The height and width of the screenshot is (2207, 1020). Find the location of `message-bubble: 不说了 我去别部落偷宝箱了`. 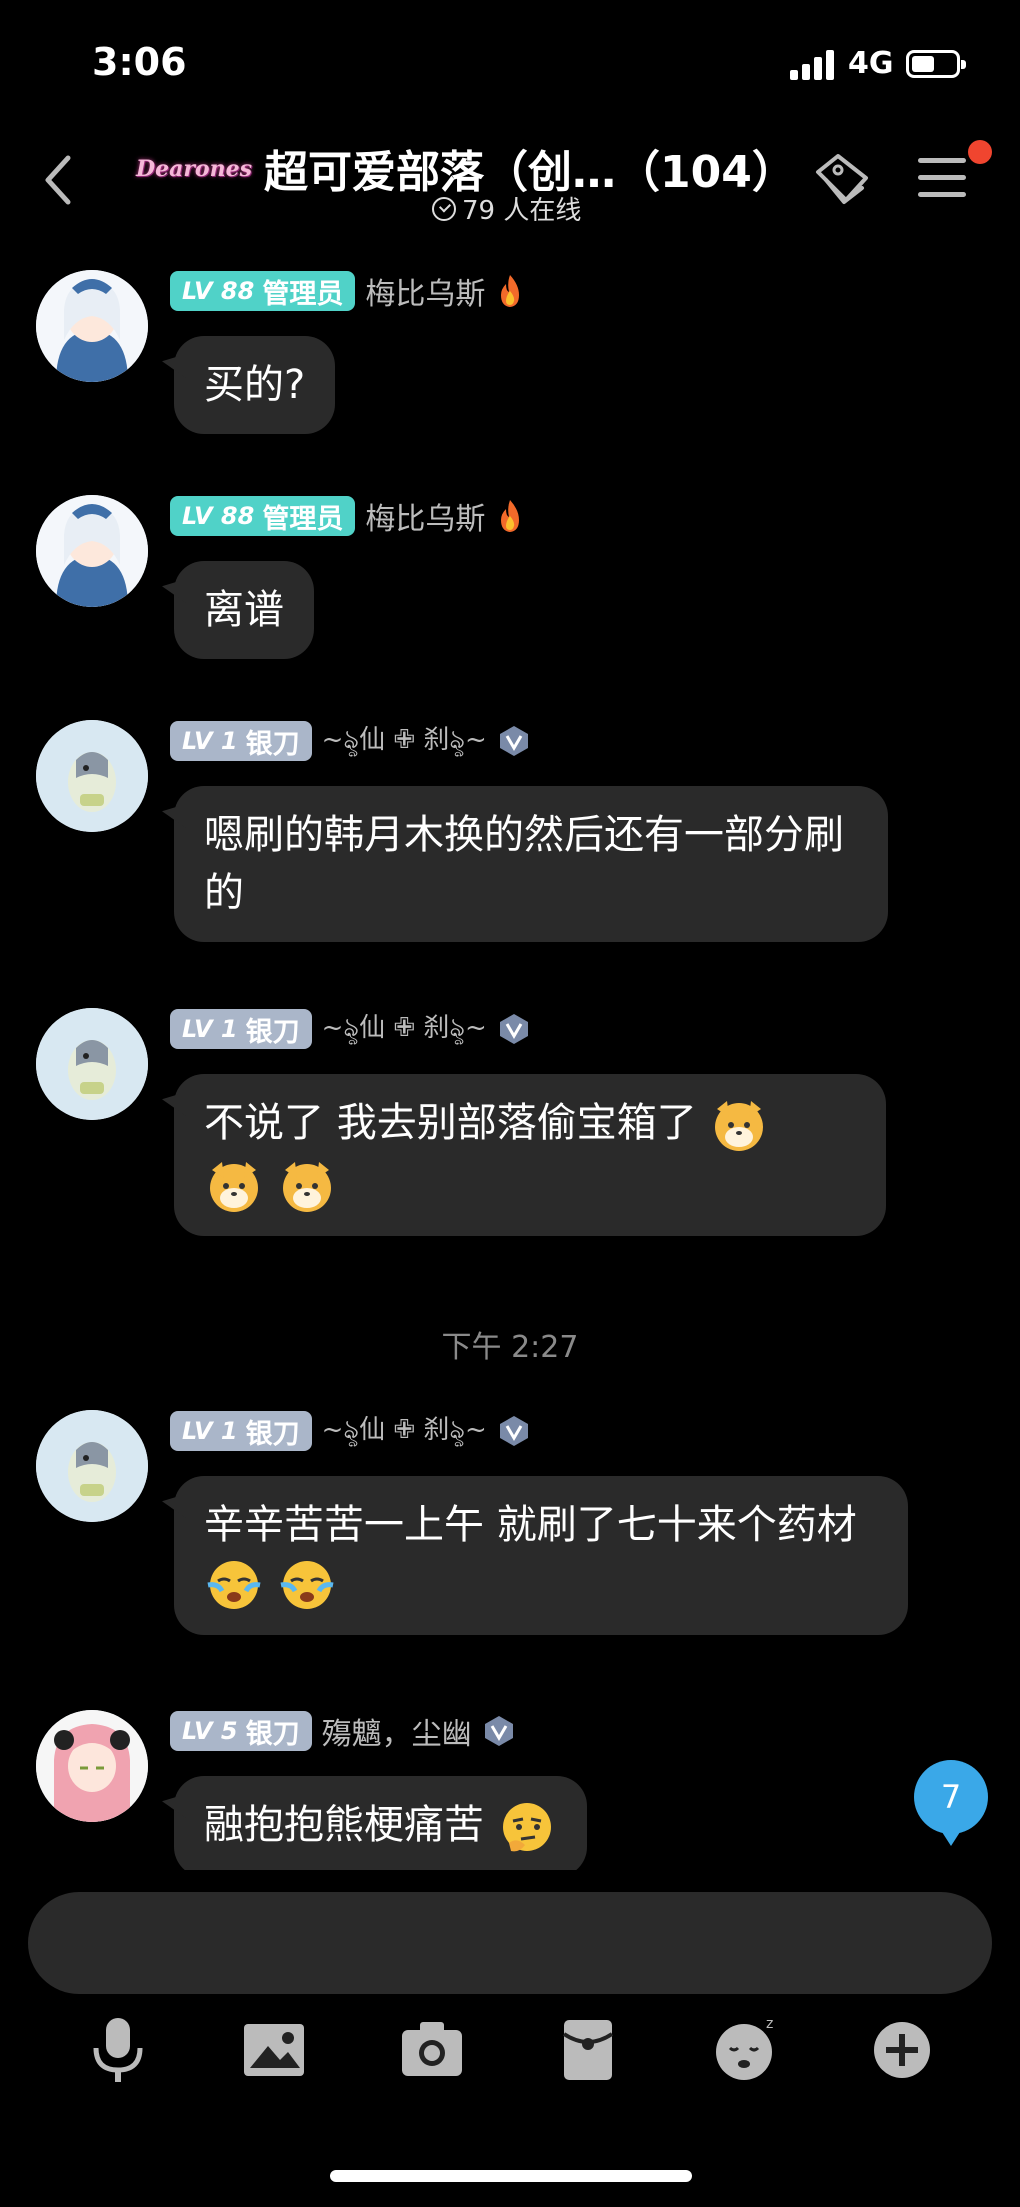

message-bubble: 不说了 我去别部落偷宝箱了 is located at coordinates (530, 1155).